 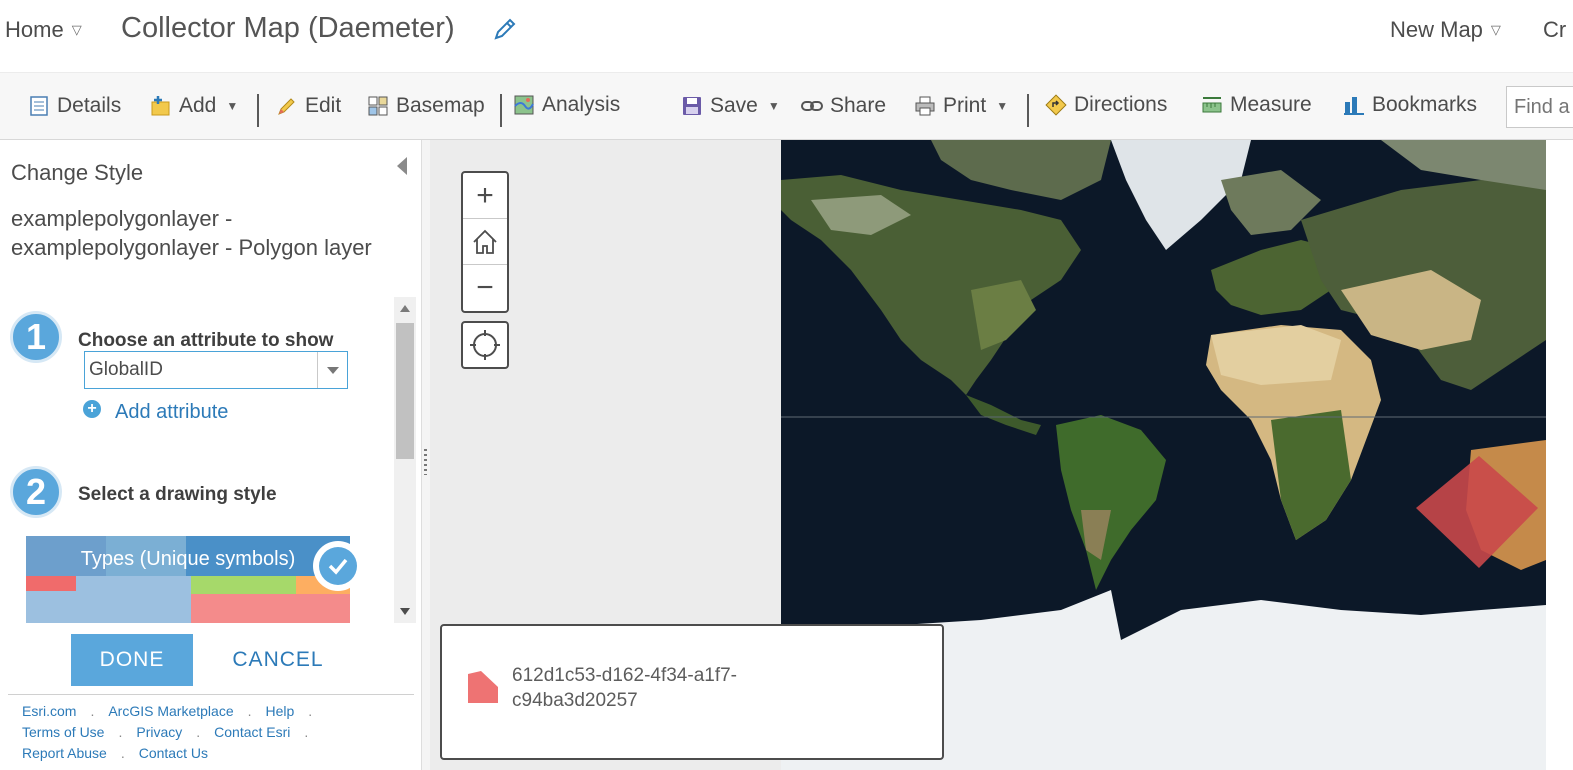 I want to click on done-button: DONE, so click(x=132, y=660).